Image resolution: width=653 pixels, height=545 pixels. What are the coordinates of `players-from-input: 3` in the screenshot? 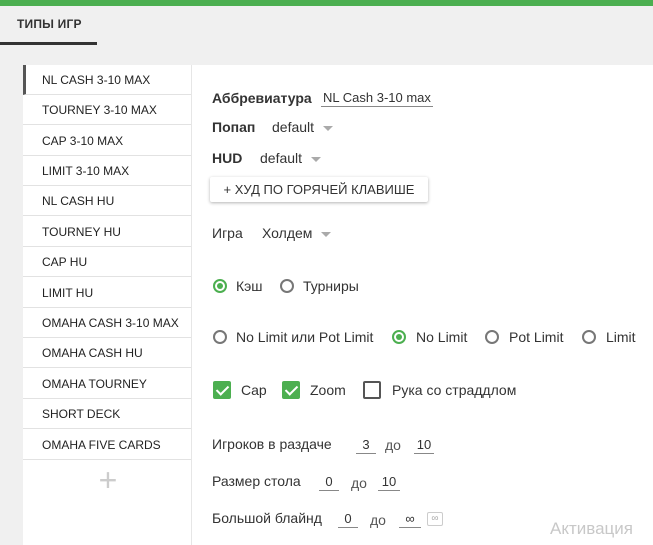 It's located at (366, 445).